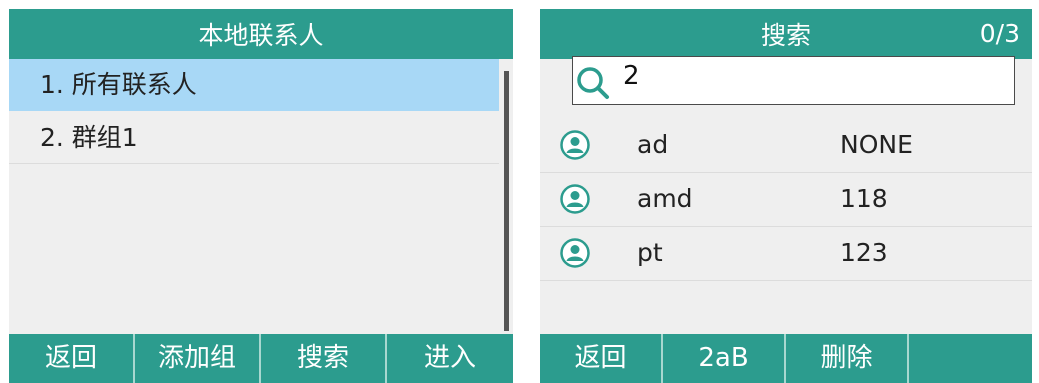 The width and height of the screenshot is (1039, 383). Describe the element at coordinates (118, 84) in the screenshot. I see `menu-item-label: 1. 所有联系人` at that location.